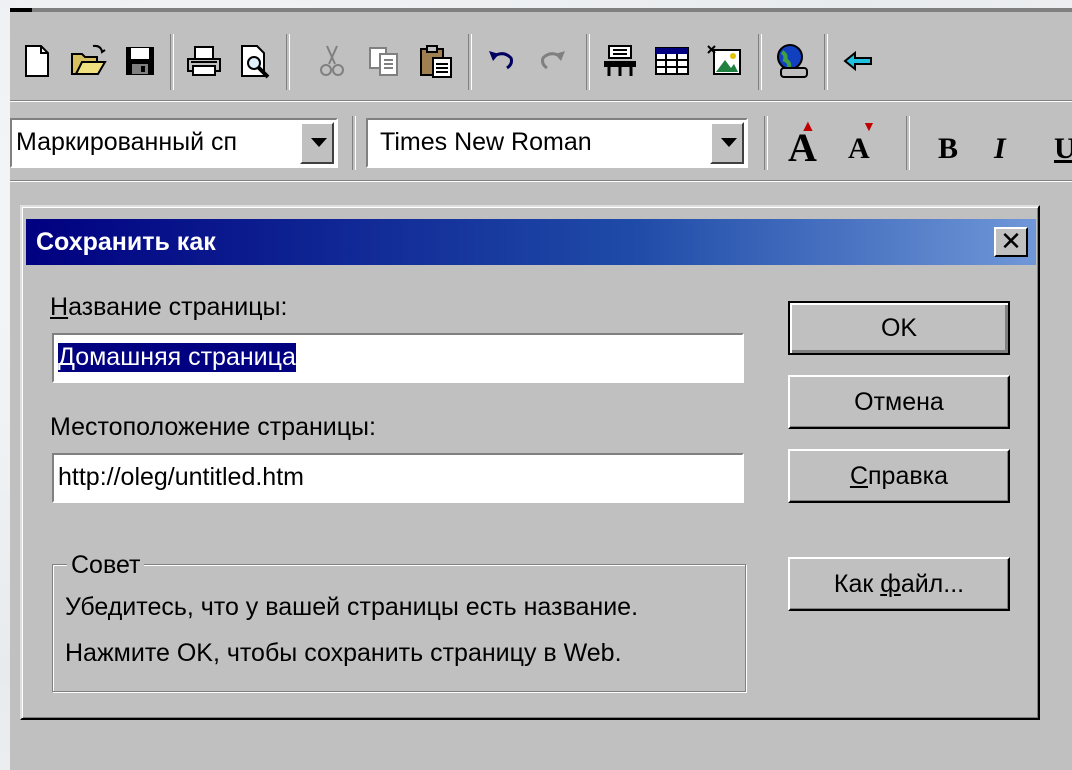  I want to click on undo-icon, so click(502, 61).